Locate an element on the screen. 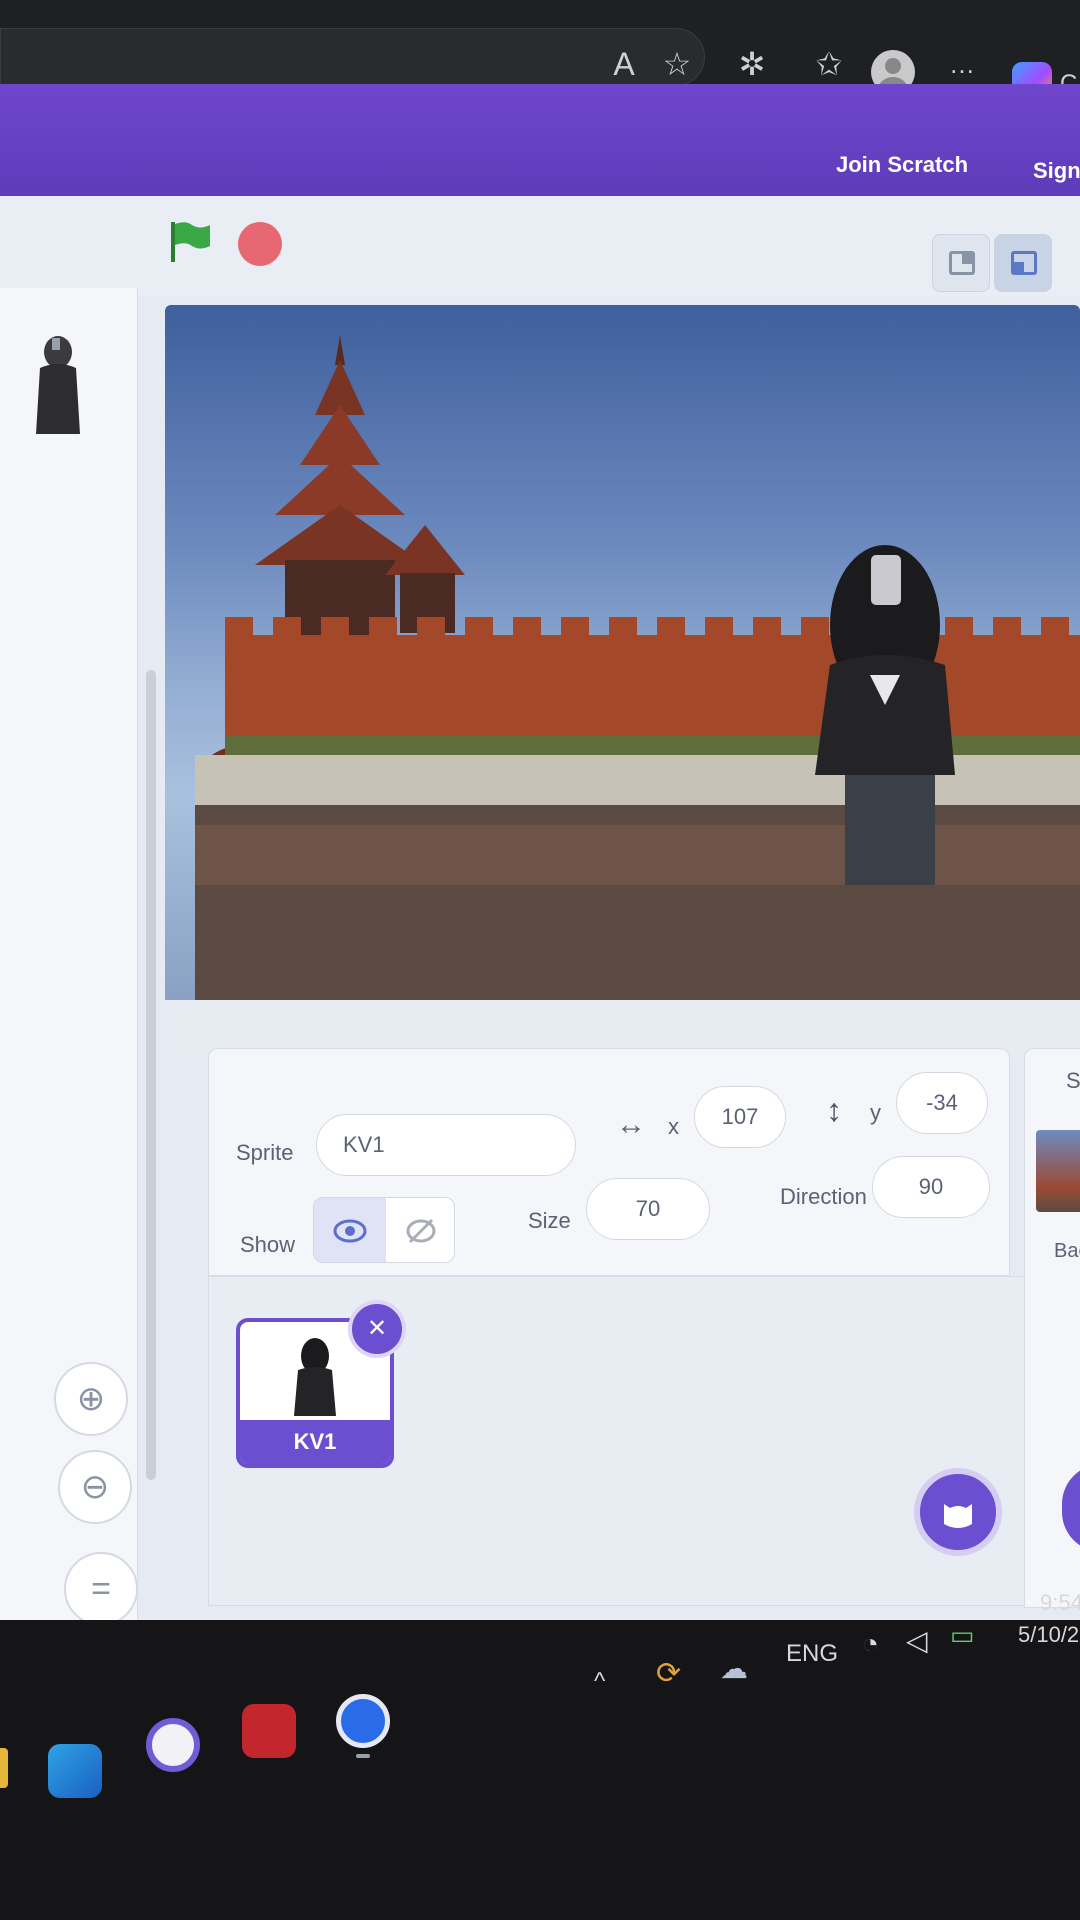 The image size is (1080, 1920). zoom-in-icon: ⊕ is located at coordinates (91, 1399).